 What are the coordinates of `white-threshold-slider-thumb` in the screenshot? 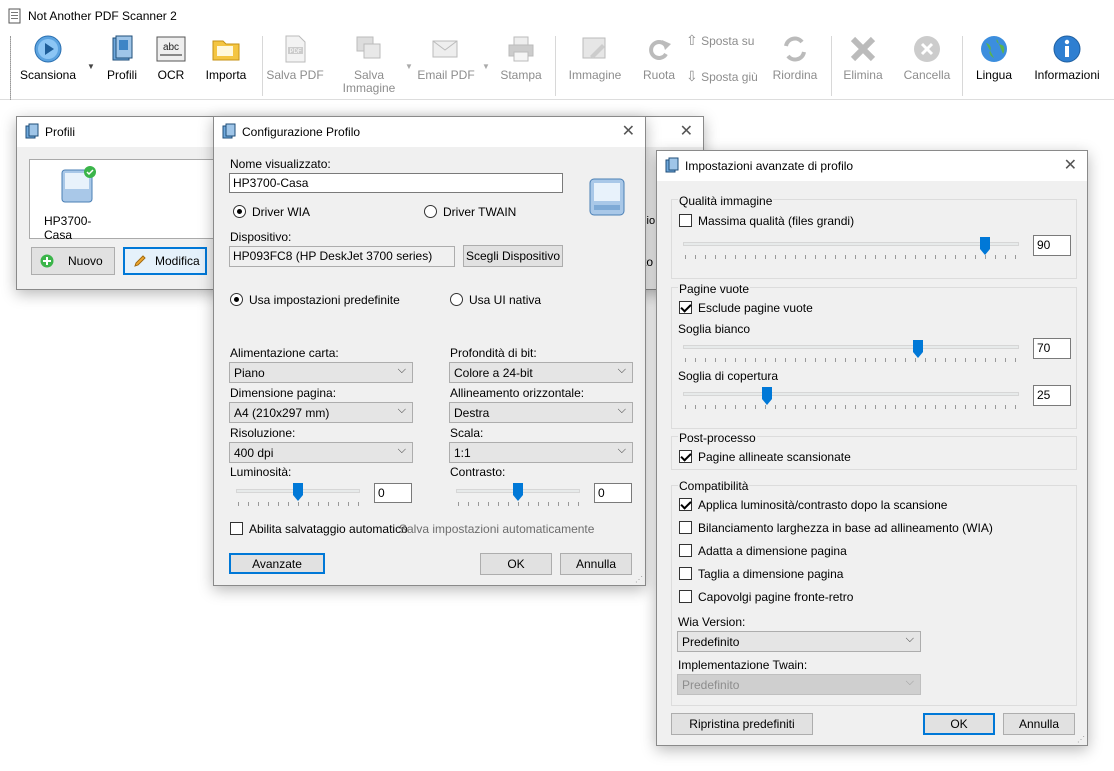 It's located at (918, 349).